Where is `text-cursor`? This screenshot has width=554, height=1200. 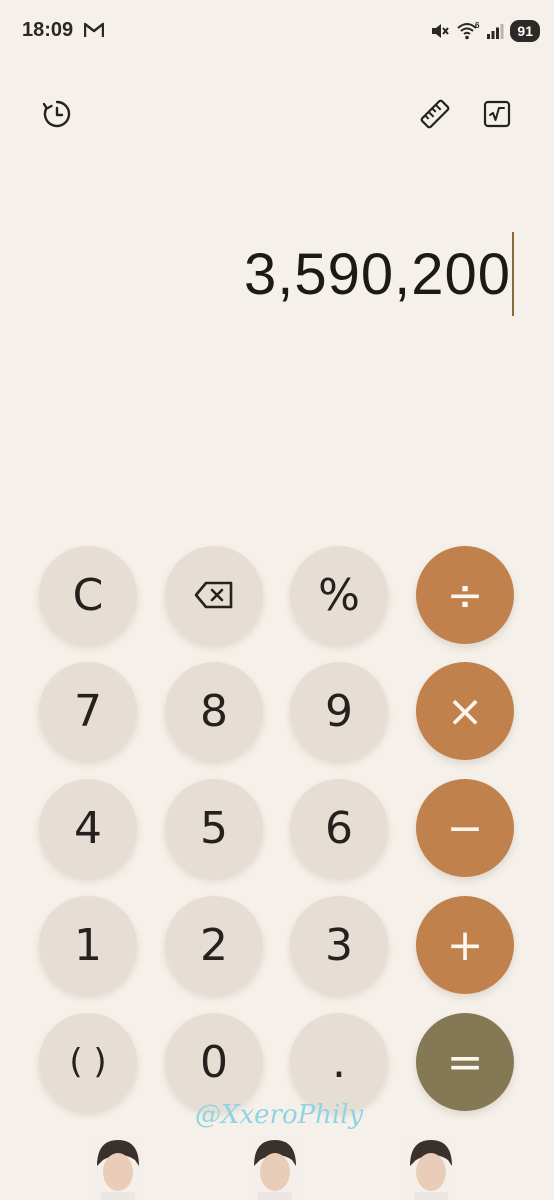 text-cursor is located at coordinates (513, 274).